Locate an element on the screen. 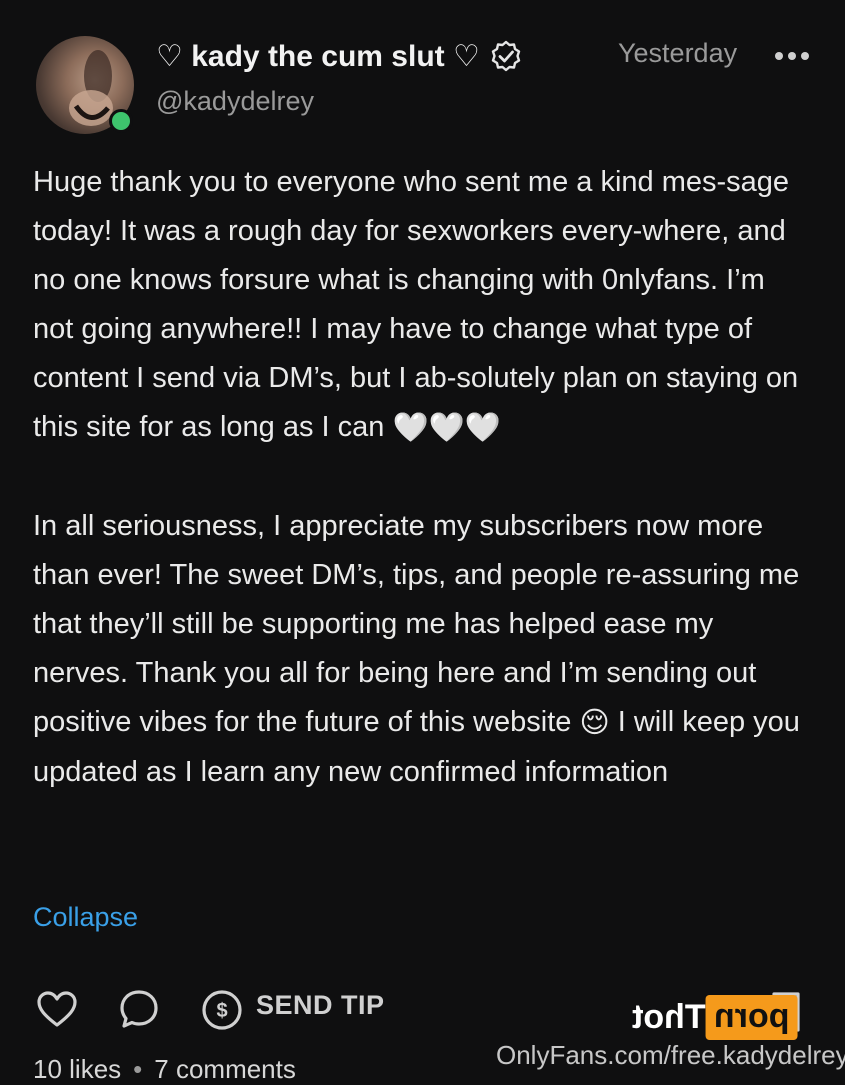  send-tip-button: SEND TIP is located at coordinates (320, 1005).